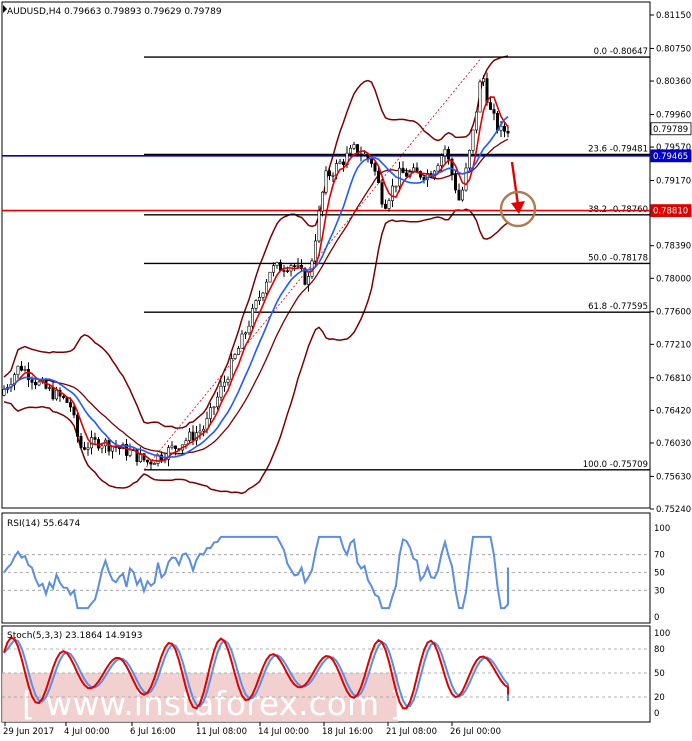 The height and width of the screenshot is (741, 692). What do you see at coordinates (656, 618) in the screenshot?
I see `indicator-tick-label: 0` at bounding box center [656, 618].